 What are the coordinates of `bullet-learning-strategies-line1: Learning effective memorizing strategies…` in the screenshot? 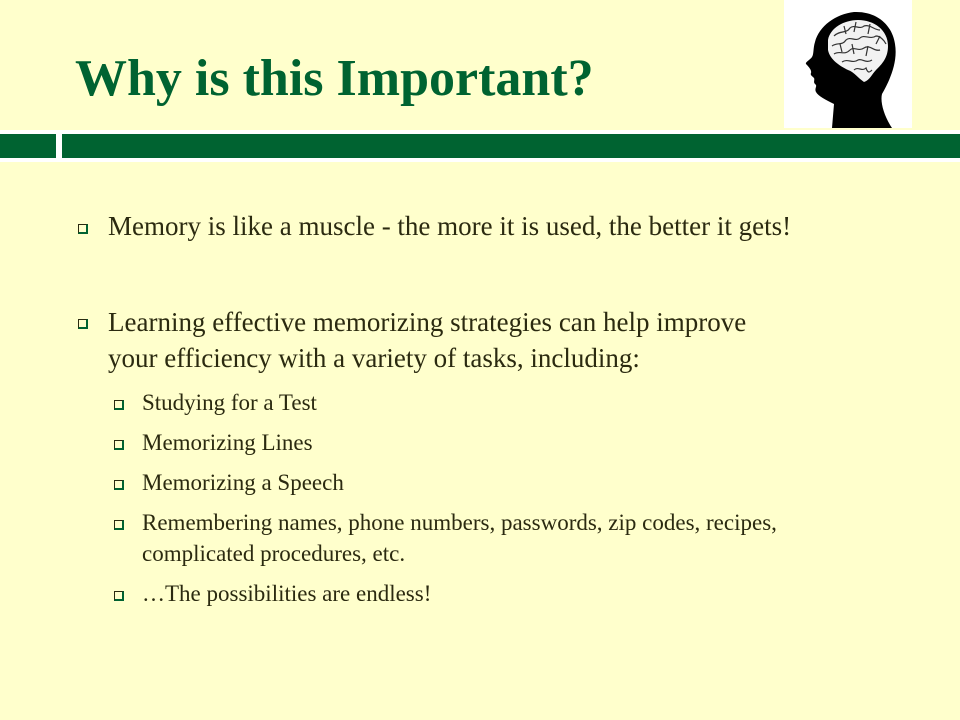 It's located at (427, 322).